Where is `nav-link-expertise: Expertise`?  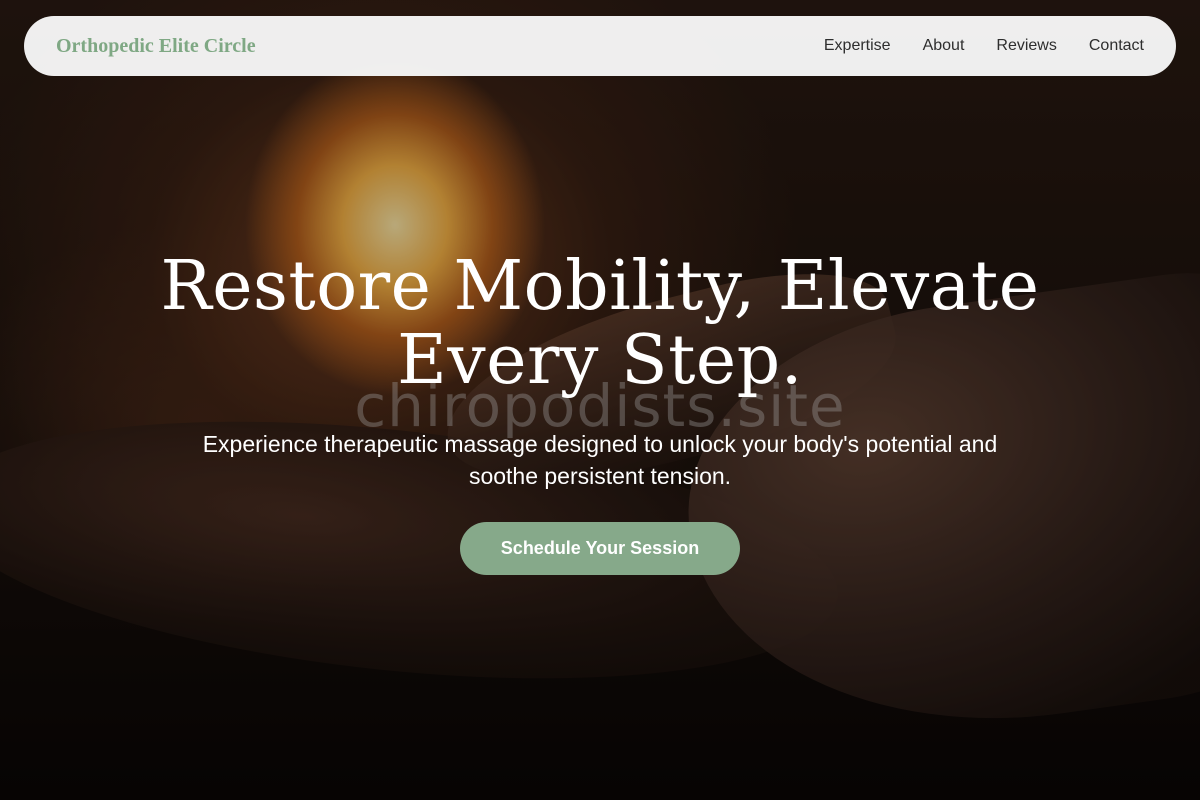 nav-link-expertise: Expertise is located at coordinates (857, 46).